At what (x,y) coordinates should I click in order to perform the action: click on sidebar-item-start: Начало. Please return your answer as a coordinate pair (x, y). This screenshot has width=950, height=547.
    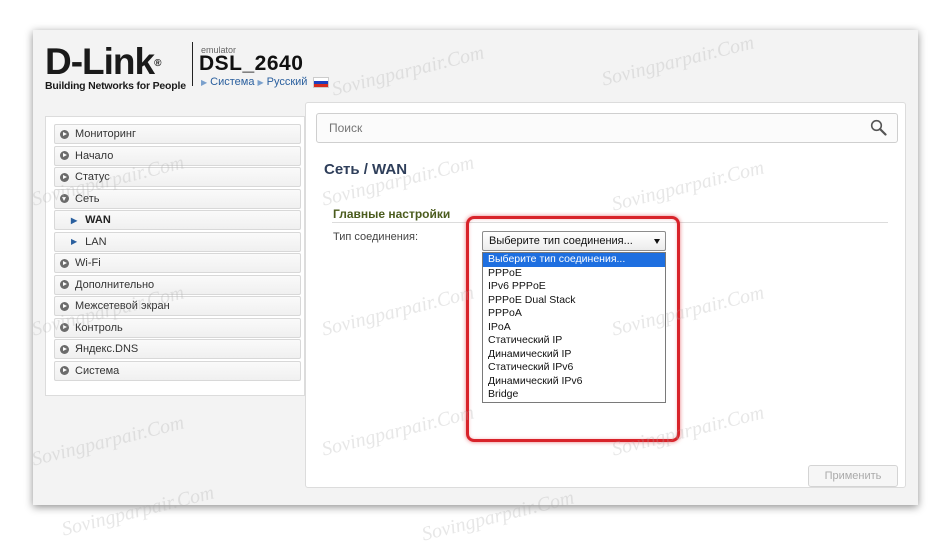
    Looking at the image, I should click on (177, 155).